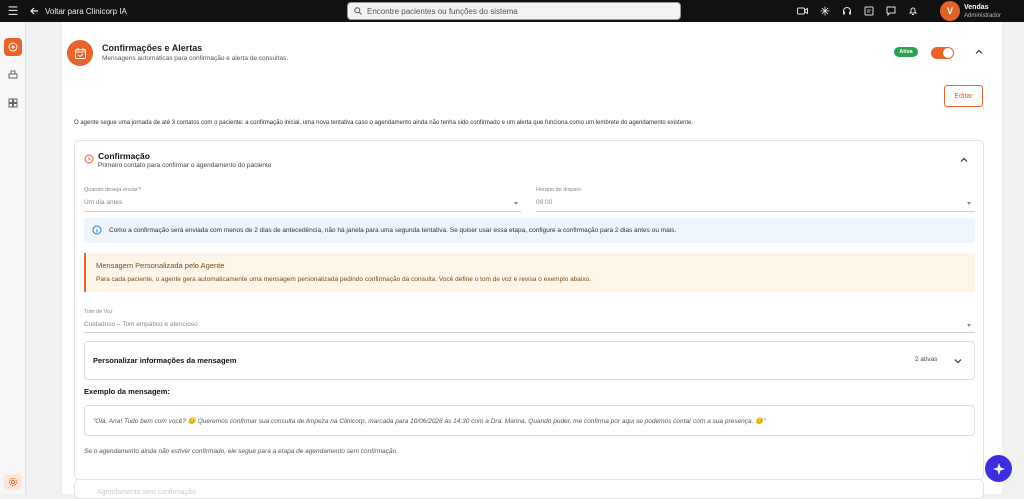  Describe the element at coordinates (141, 324) in the screenshot. I see `tone-select: Cuidadoso – Tom empático e atencioso` at that location.